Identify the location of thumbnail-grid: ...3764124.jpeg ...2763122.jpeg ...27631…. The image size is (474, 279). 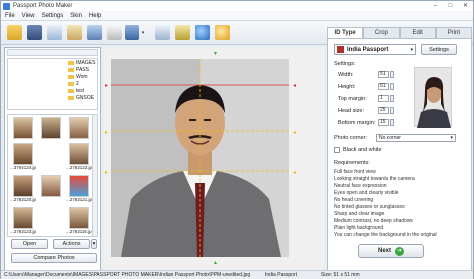
(52, 175).